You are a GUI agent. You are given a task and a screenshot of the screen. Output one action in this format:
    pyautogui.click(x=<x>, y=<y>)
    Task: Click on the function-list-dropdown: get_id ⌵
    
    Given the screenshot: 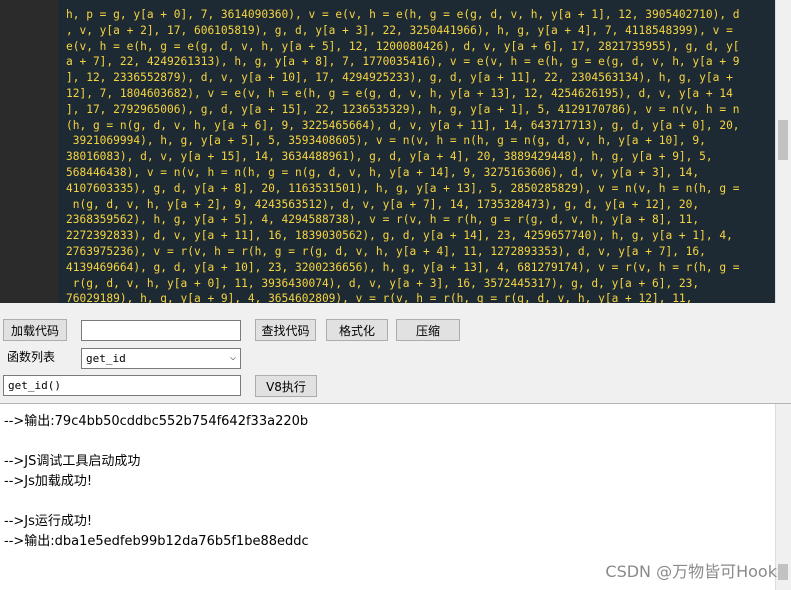 What is the action you would take?
    pyautogui.click(x=161, y=358)
    